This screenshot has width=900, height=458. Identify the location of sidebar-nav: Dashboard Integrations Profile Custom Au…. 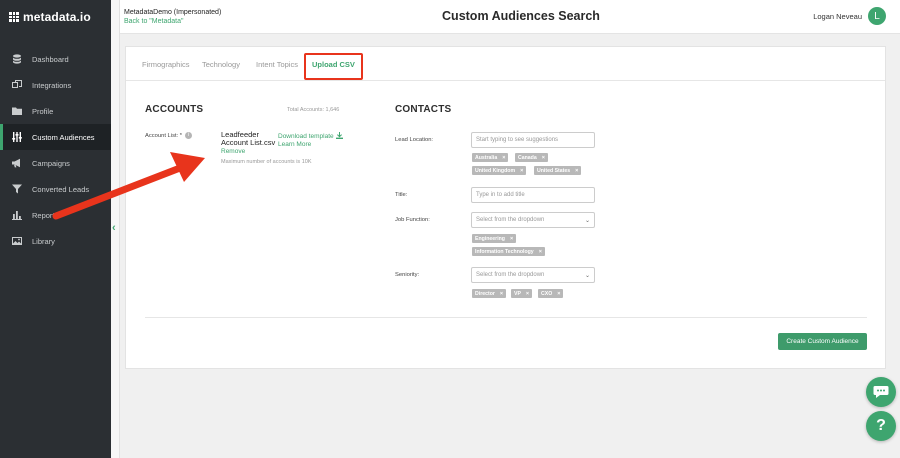
(55, 150).